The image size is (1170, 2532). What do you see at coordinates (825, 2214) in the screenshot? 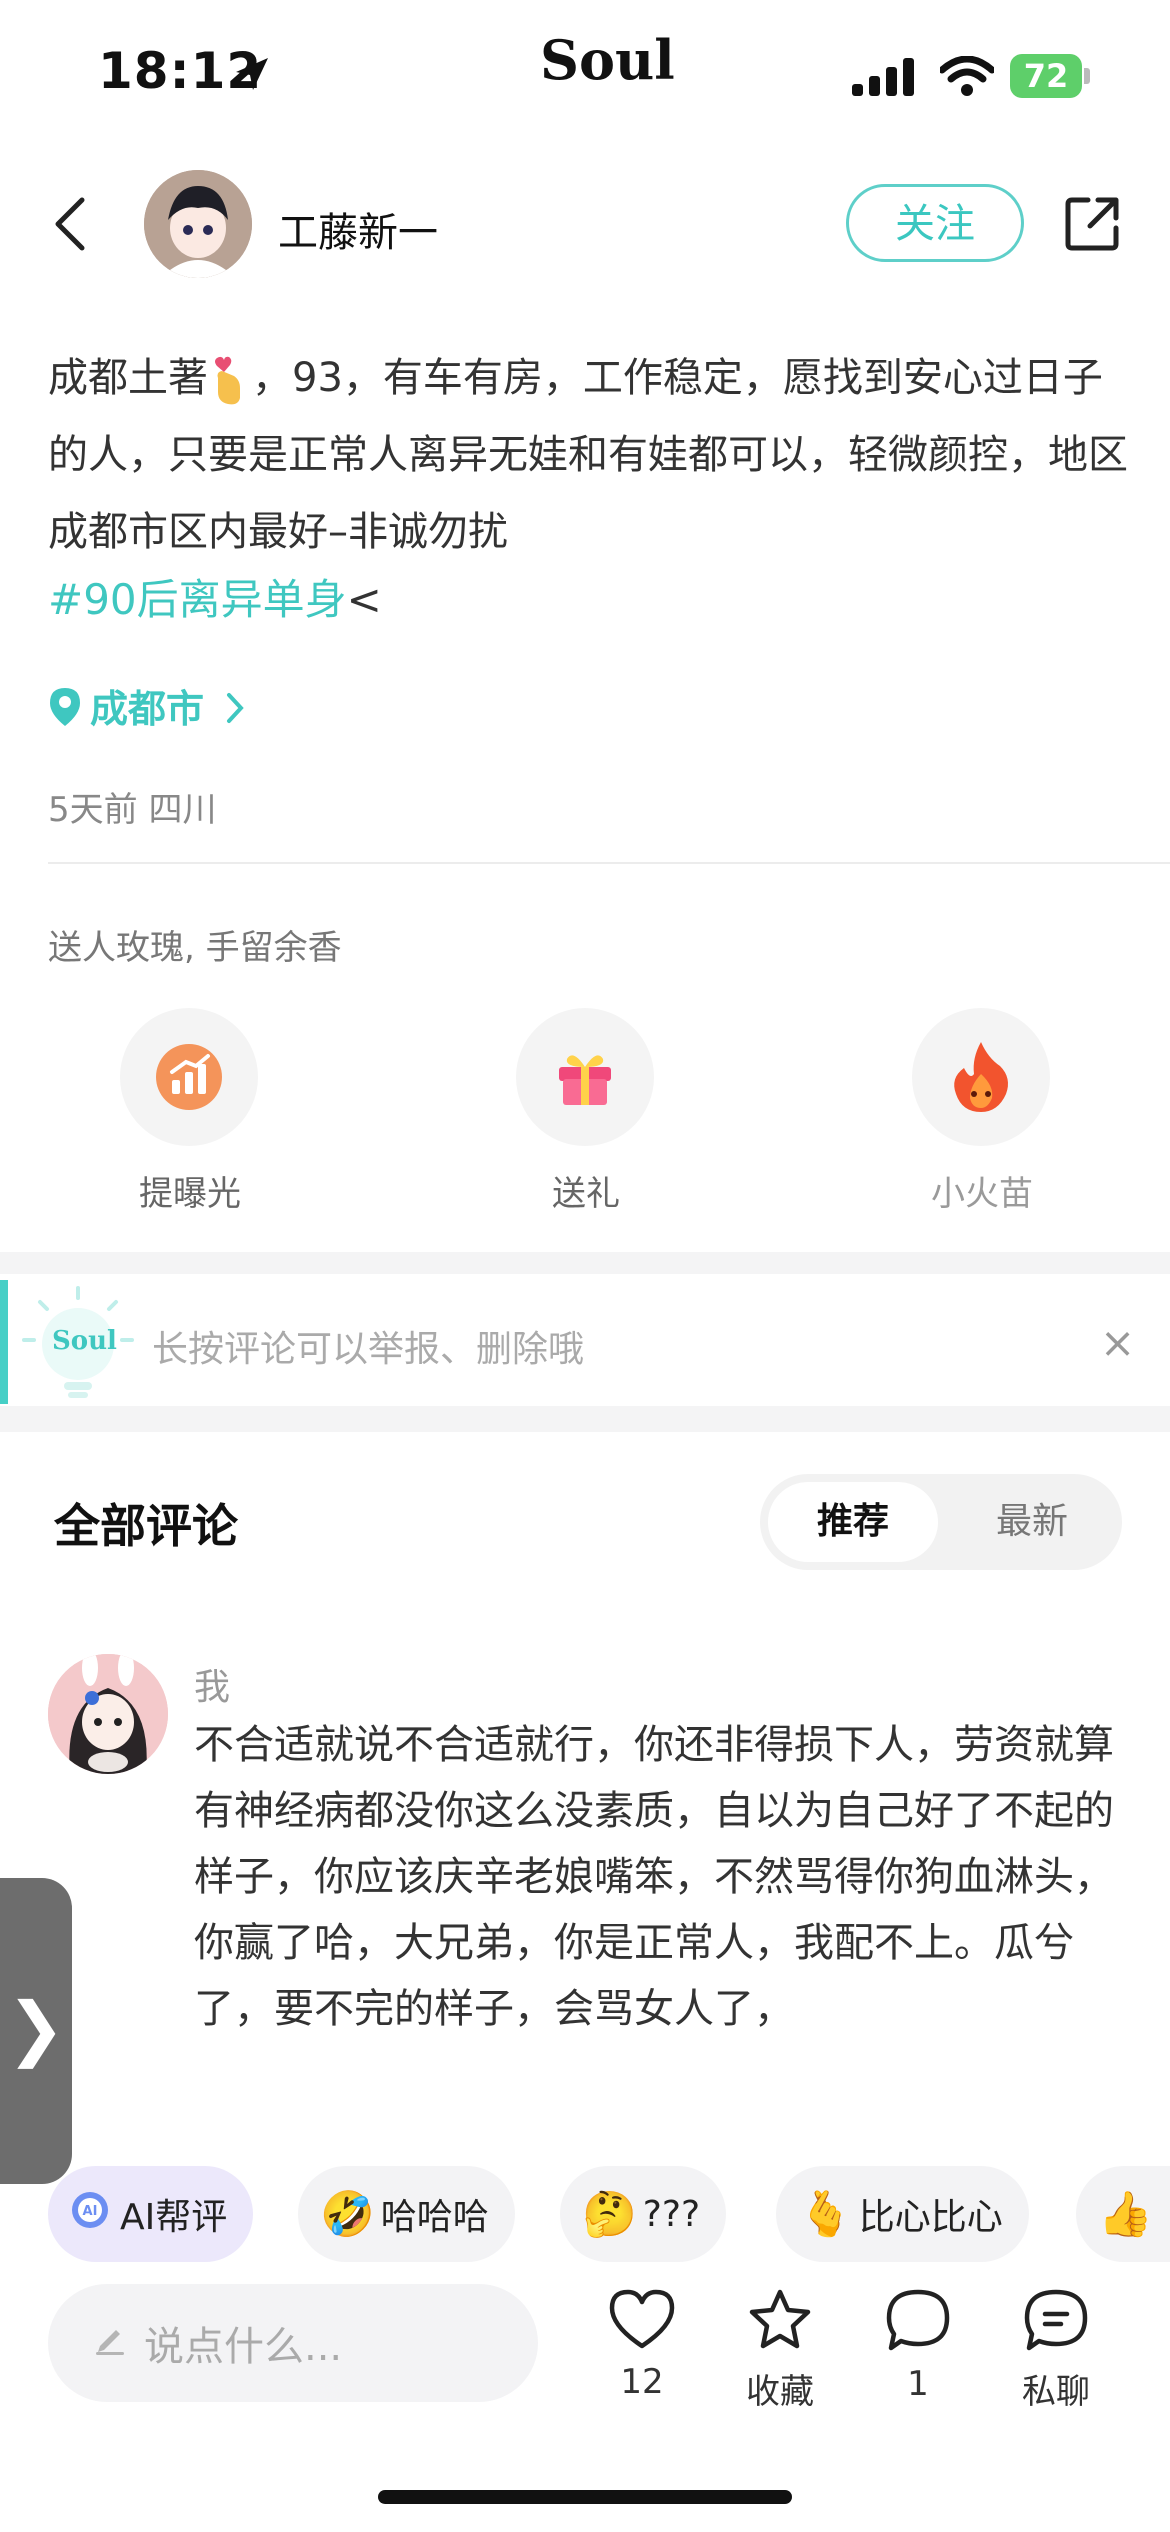
I see `finger-heart-emoji-icon: 🫰` at bounding box center [825, 2214].